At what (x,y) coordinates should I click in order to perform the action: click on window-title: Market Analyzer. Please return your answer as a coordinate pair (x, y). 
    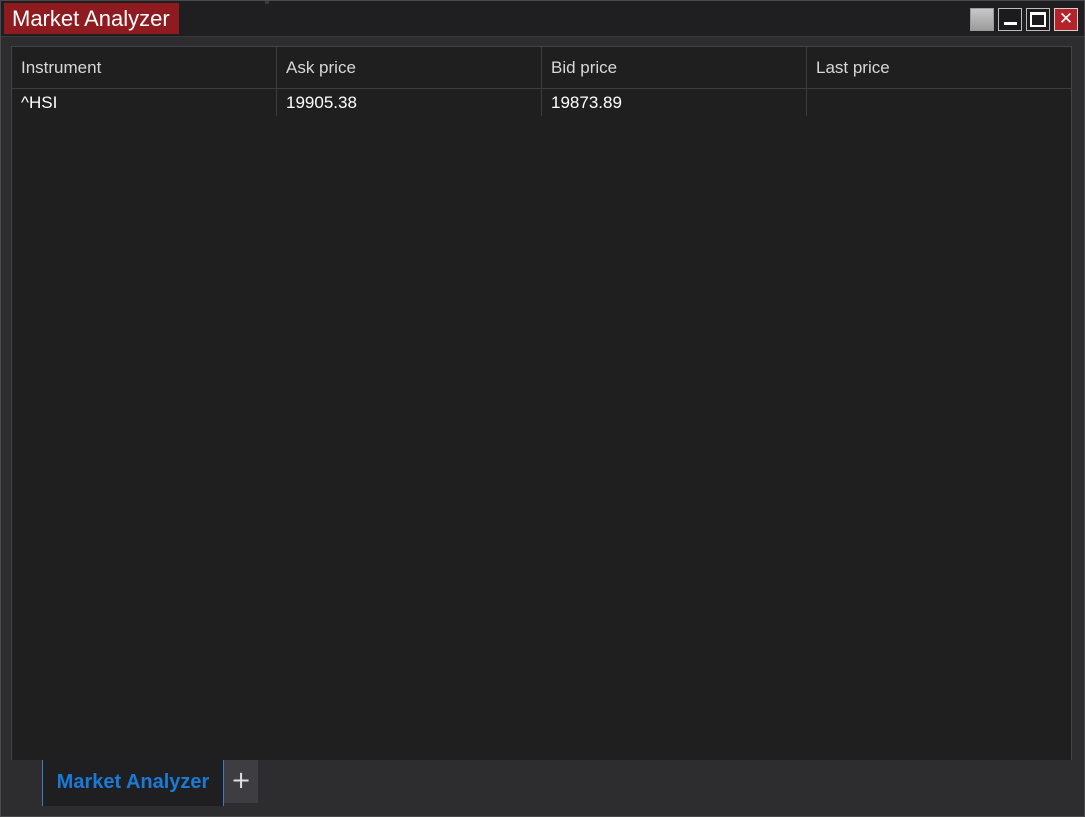
    Looking at the image, I should click on (91, 18).